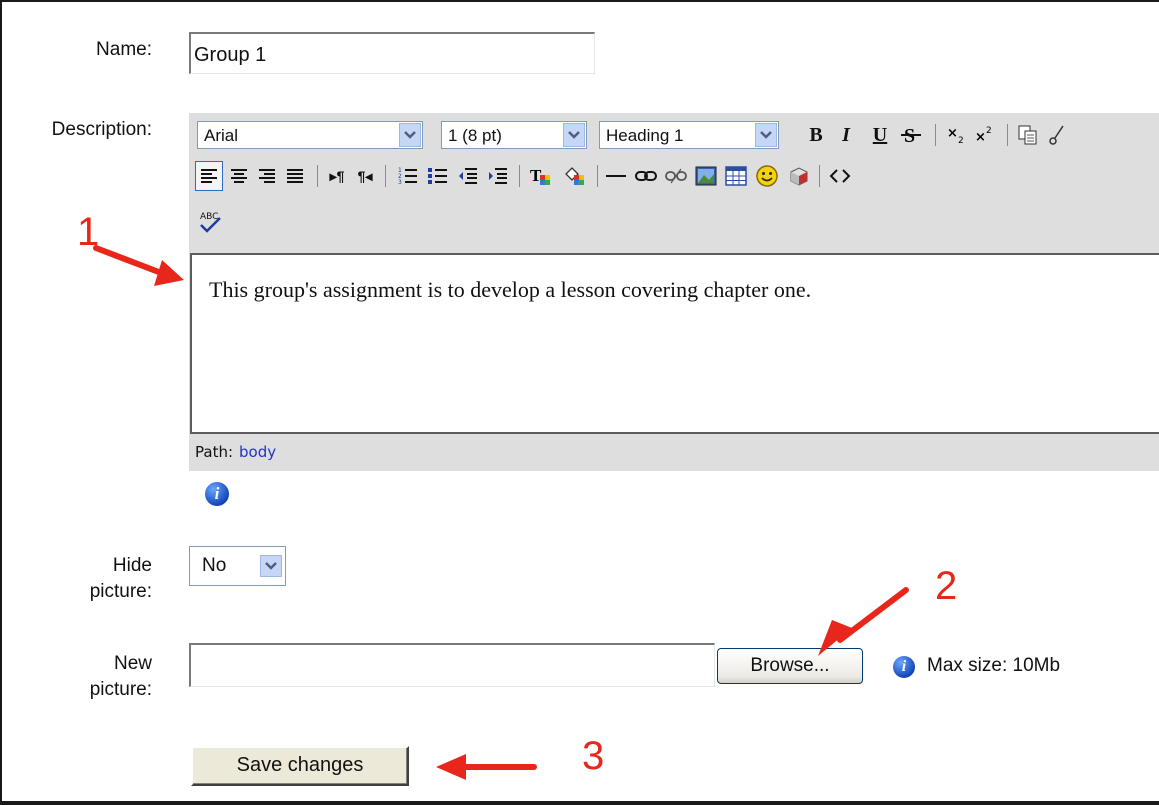  I want to click on ltr-direction-icon: ▸¶, so click(337, 176).